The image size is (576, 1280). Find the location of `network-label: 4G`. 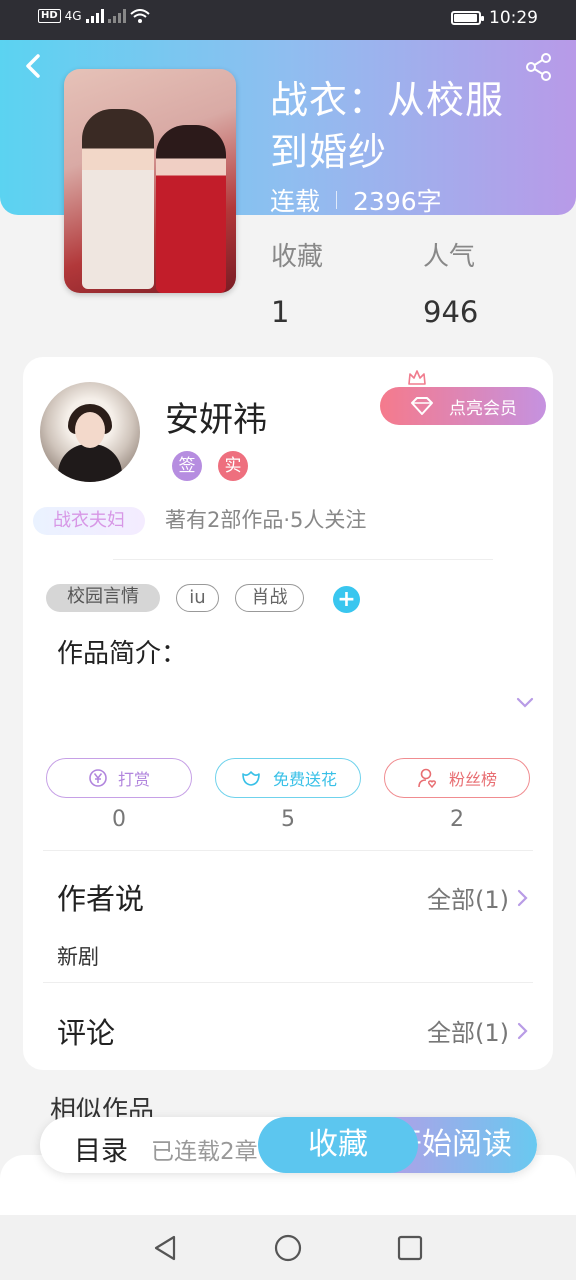

network-label: 4G is located at coordinates (73, 16).